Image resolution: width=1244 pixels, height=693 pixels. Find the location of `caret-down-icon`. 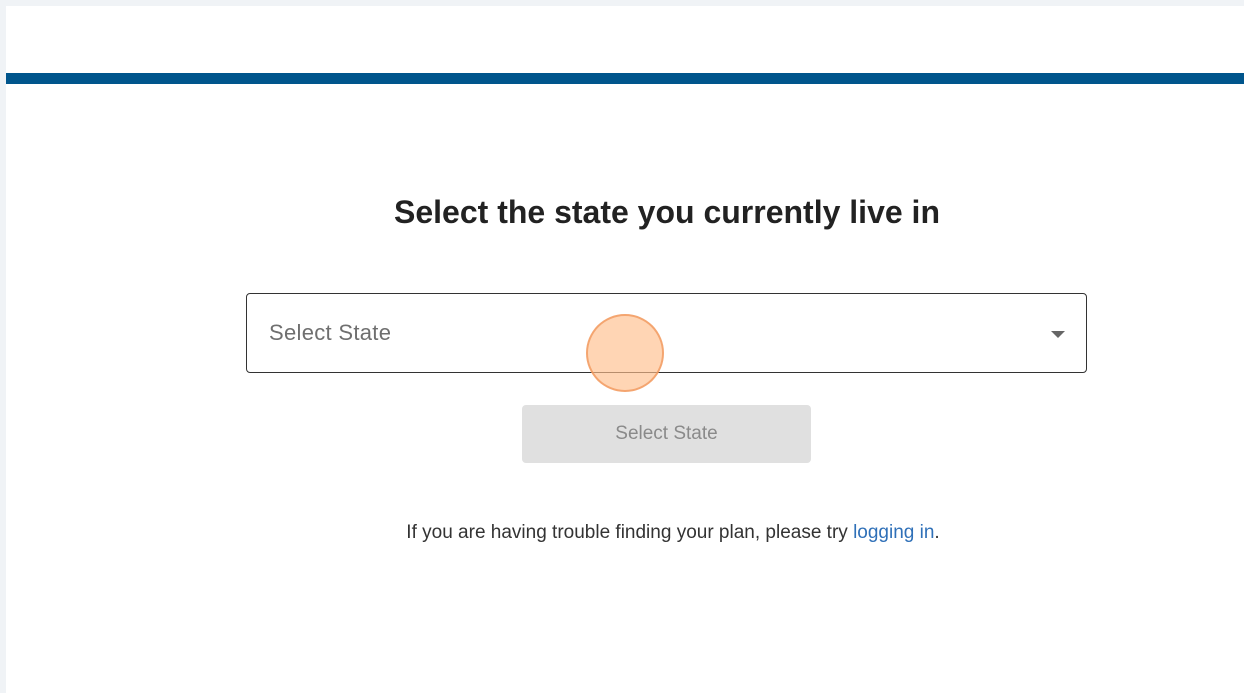

caret-down-icon is located at coordinates (1058, 334).